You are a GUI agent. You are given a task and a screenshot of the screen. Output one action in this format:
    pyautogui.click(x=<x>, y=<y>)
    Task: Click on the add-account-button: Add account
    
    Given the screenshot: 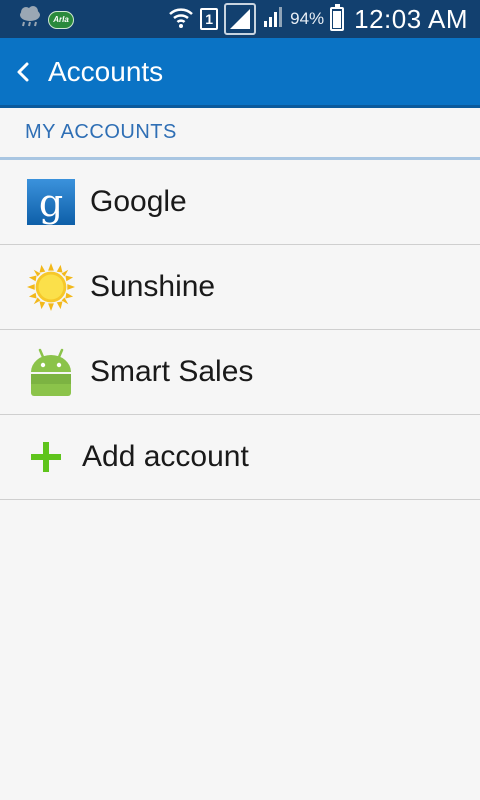 What is the action you would take?
    pyautogui.click(x=240, y=457)
    